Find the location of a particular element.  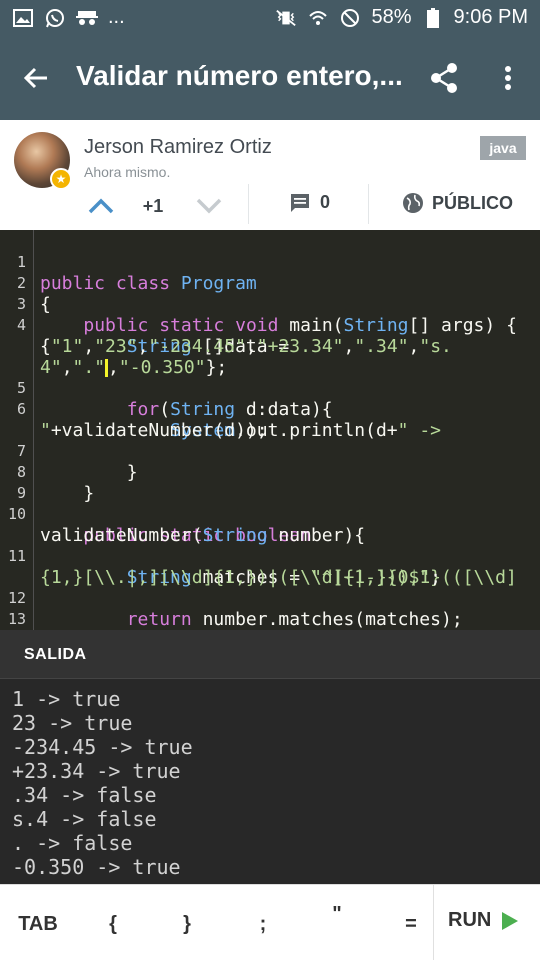

code-line: 11 String matches = "^[+|-]{0,1}(([\\d] is located at coordinates (270, 556).